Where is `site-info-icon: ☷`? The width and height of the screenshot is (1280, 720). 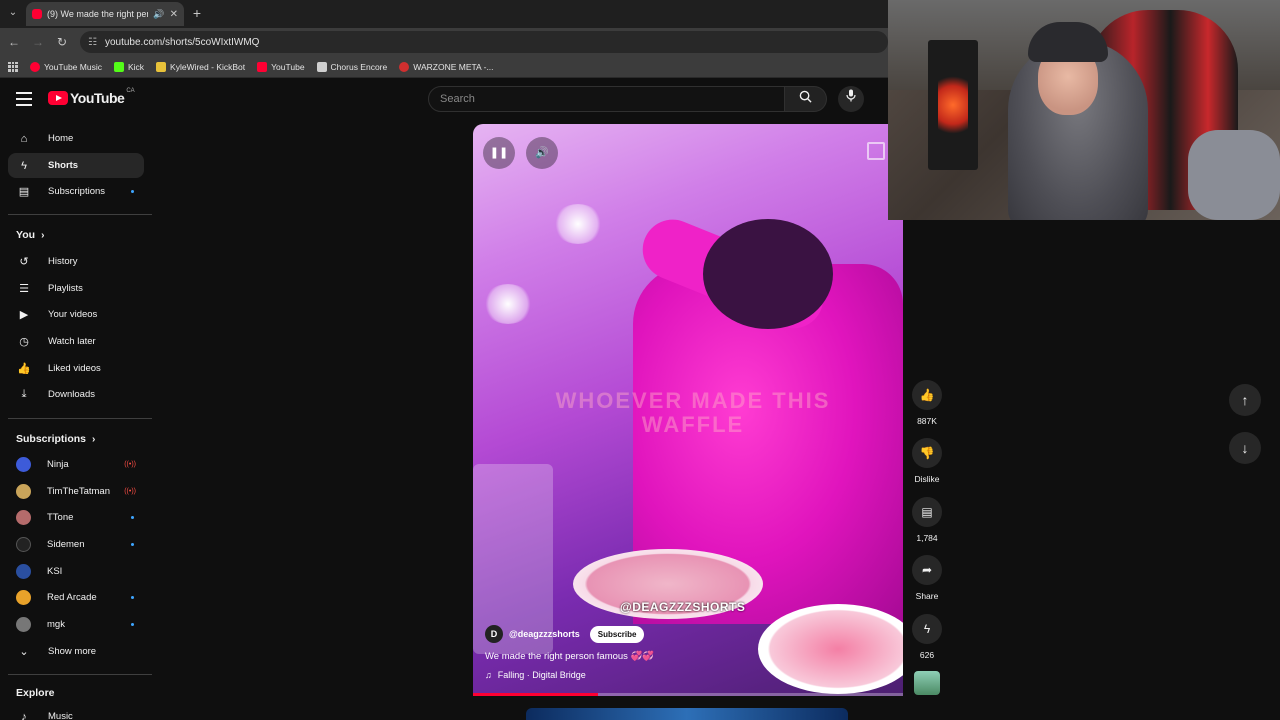
site-info-icon: ☷ is located at coordinates (92, 42).